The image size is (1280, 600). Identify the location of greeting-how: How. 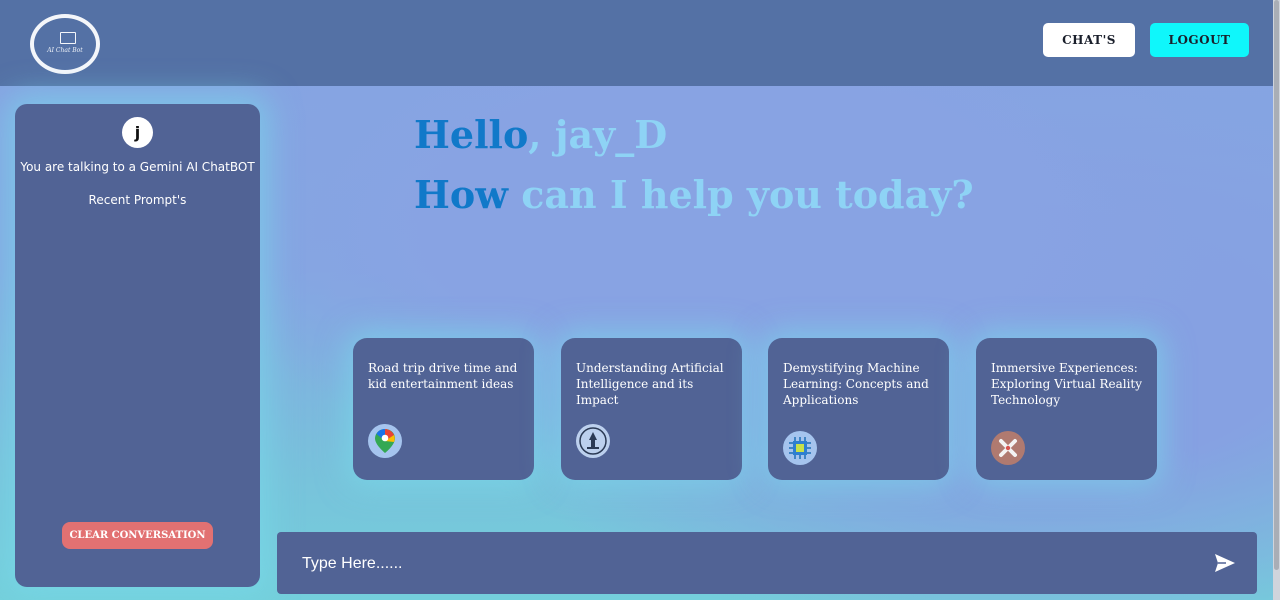
(468, 194).